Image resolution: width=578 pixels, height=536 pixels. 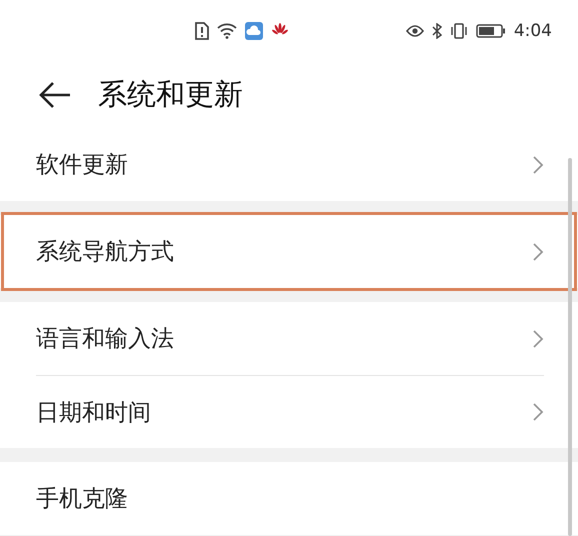 I want to click on vibrate-icon, so click(x=459, y=31).